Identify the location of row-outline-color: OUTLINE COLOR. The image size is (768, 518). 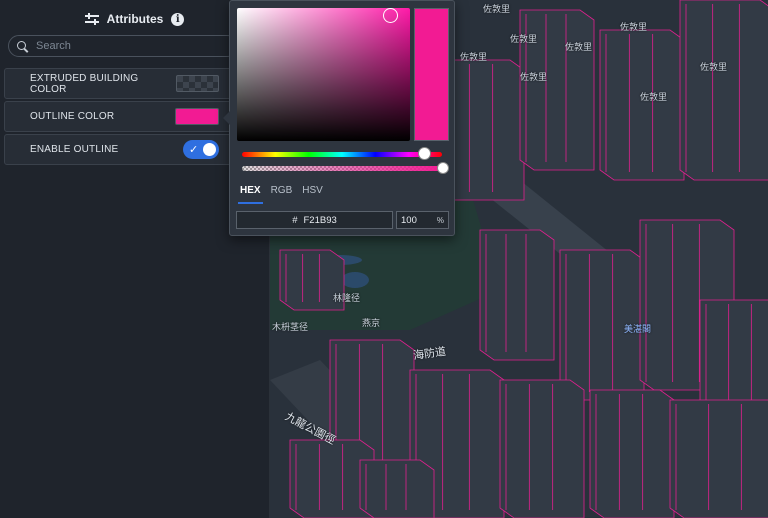
(118, 116).